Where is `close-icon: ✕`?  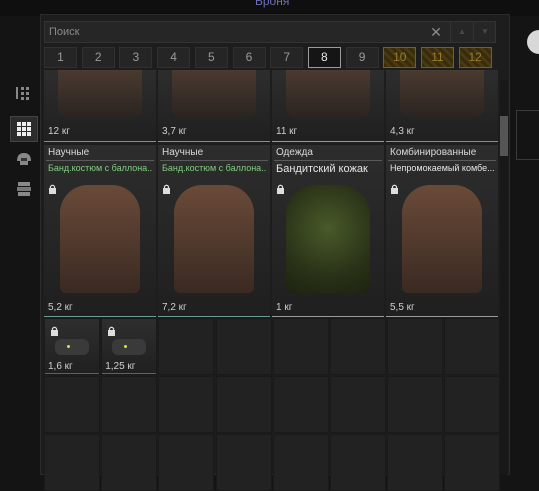
close-icon: ✕ is located at coordinates (436, 32).